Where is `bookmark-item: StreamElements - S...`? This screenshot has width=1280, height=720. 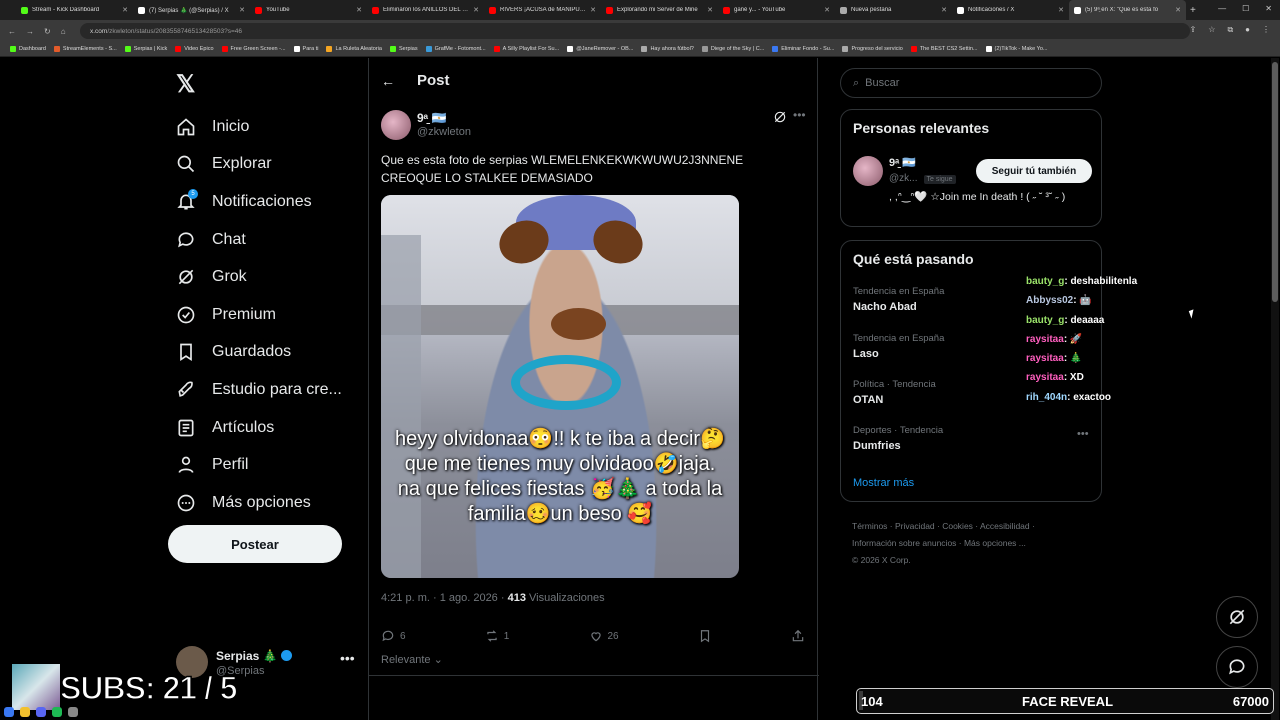
bookmark-item: StreamElements - S... is located at coordinates (85, 49).